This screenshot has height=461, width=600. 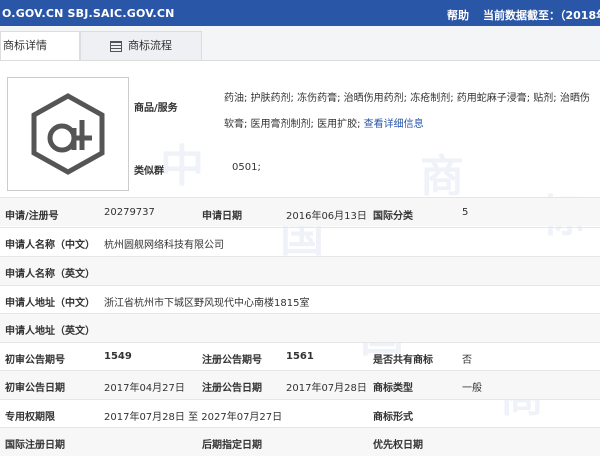 I want to click on watermark: 商, so click(x=442, y=176).